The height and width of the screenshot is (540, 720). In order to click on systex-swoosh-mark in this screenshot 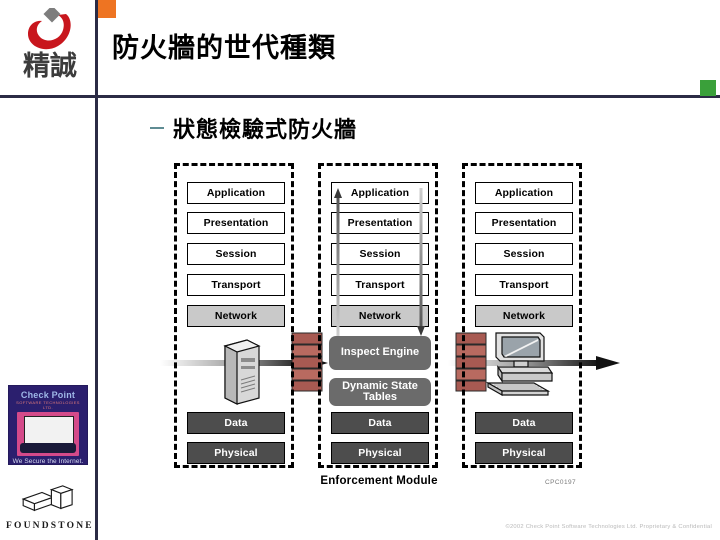, I will do `click(50, 29)`.